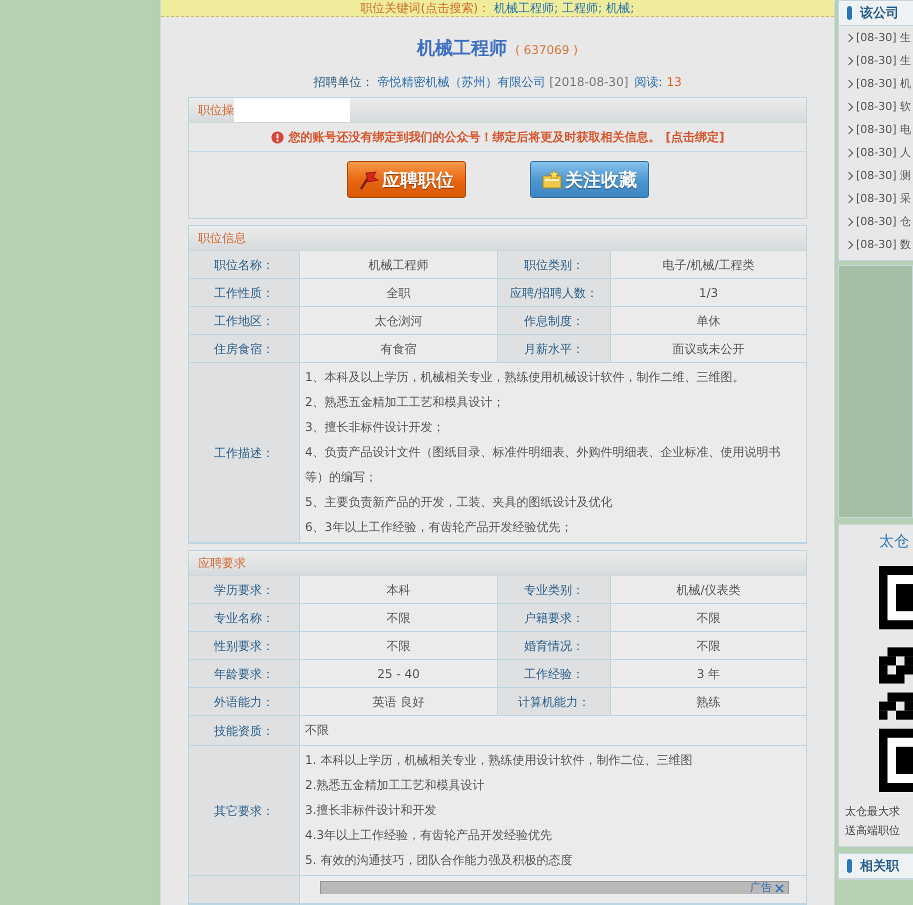 Image resolution: width=913 pixels, height=905 pixels. I want to click on description-line: 2.熟悉五金精加工工艺和模具设计, so click(395, 785).